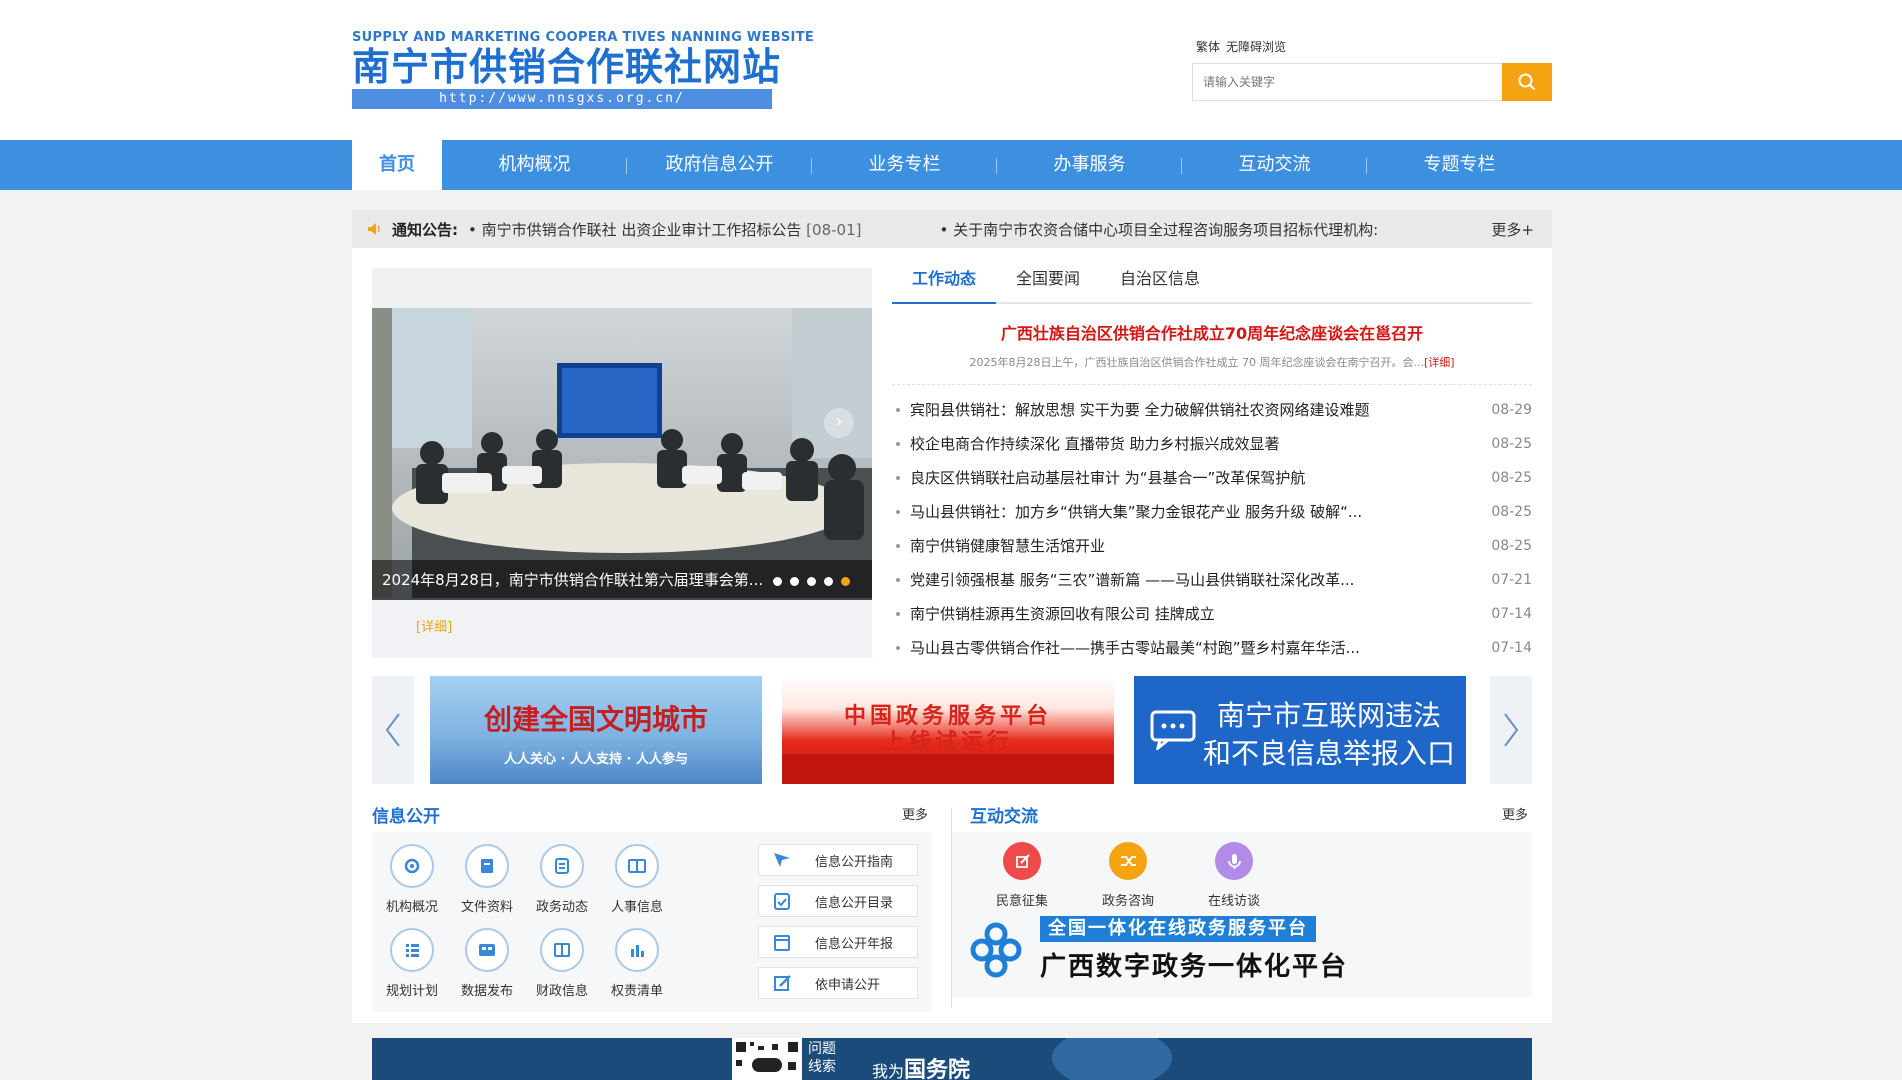  I want to click on info-more-link: 更多, so click(915, 813).